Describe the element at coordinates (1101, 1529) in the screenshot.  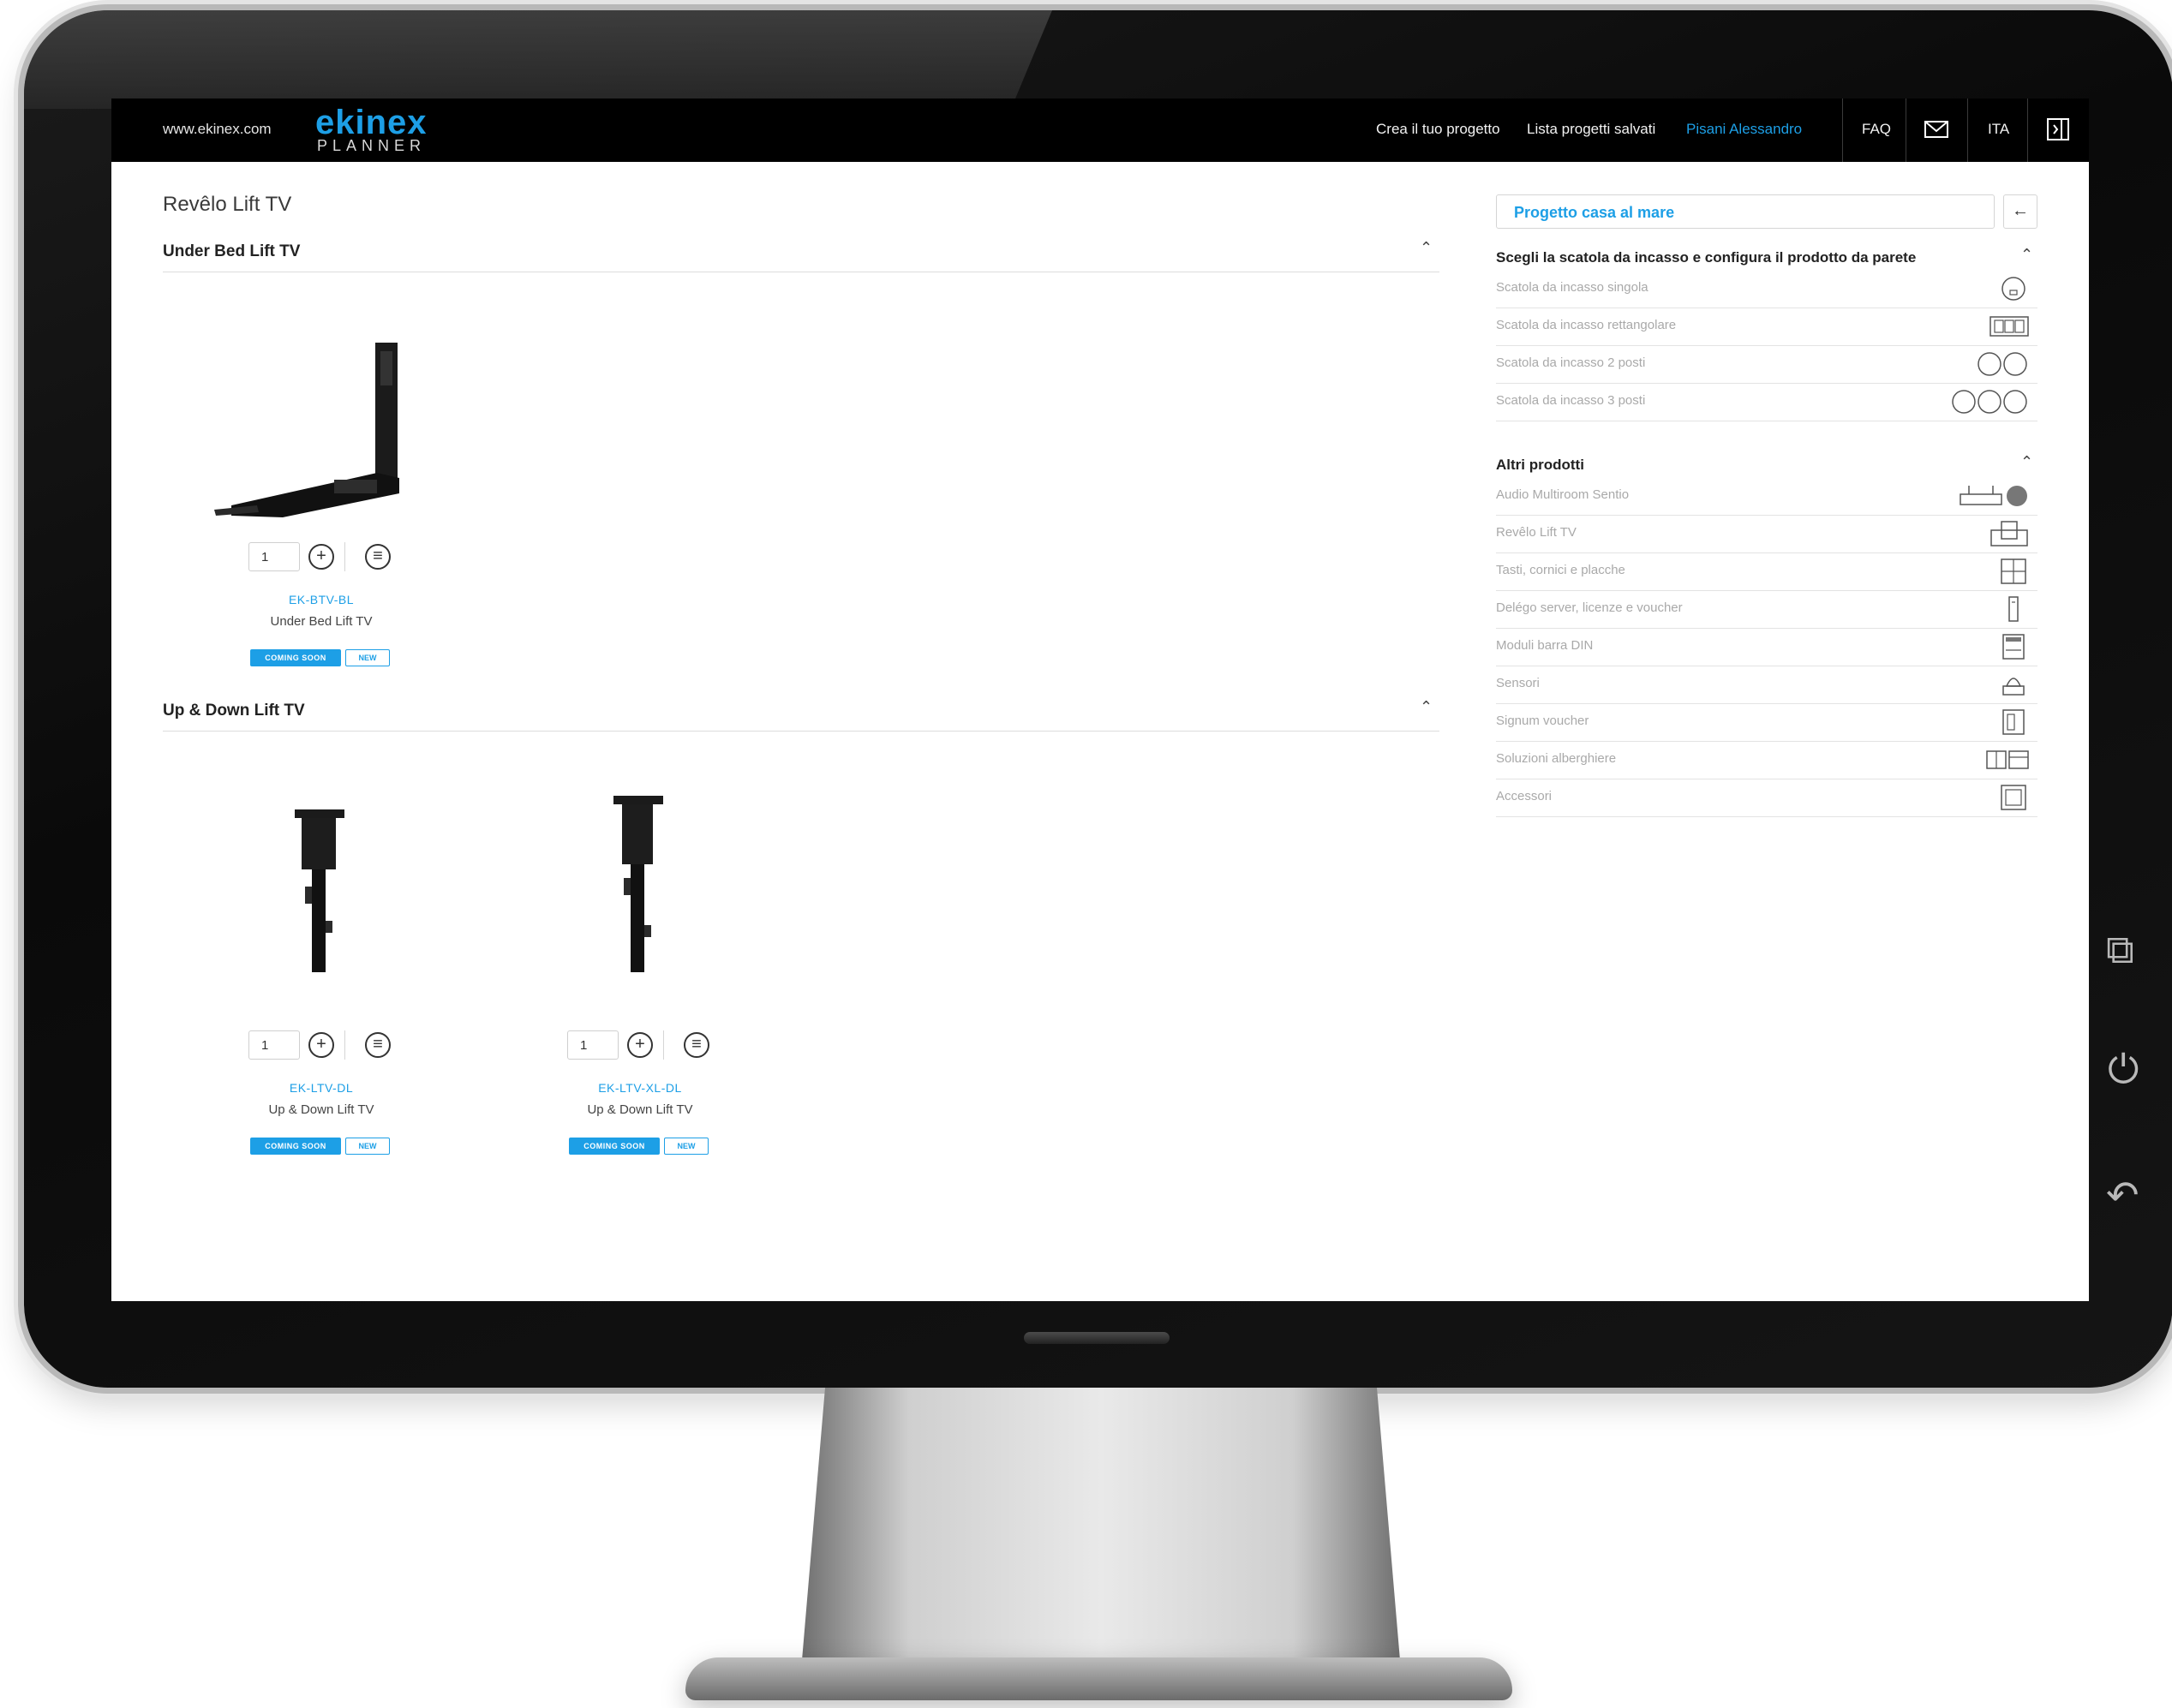
I see `monitor-stand-neck` at that location.